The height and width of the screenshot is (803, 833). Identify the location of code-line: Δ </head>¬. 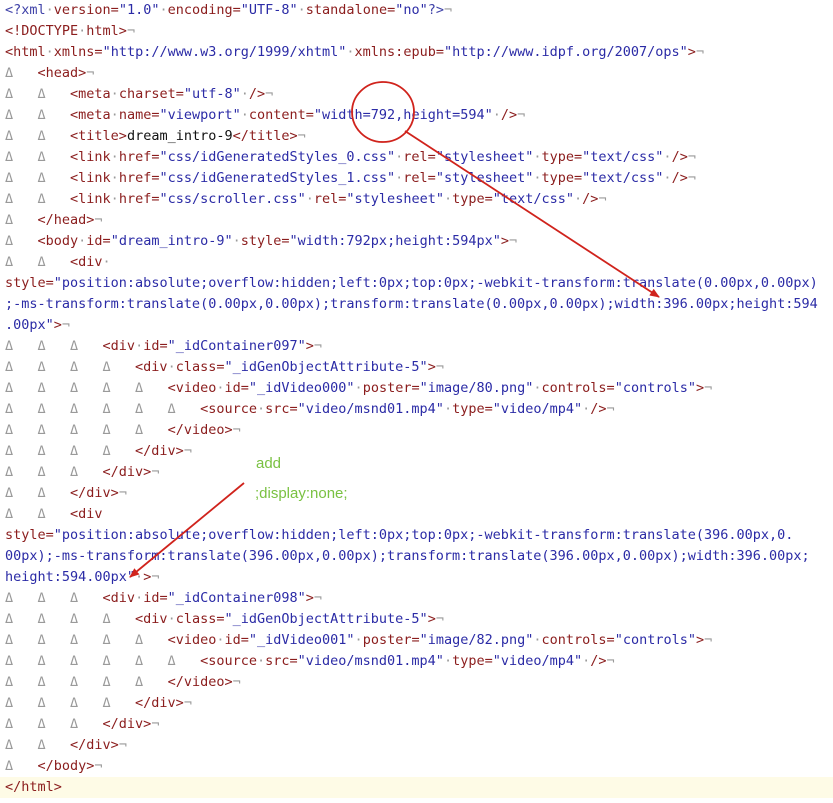
(416, 220).